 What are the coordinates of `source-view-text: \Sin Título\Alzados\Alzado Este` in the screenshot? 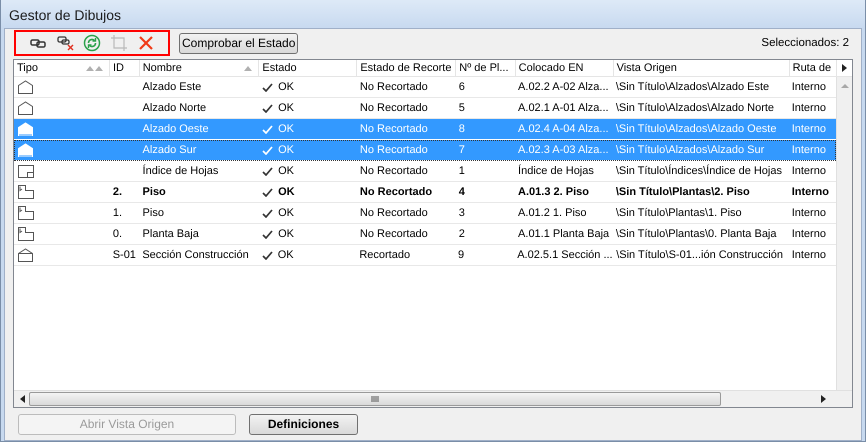 It's located at (693, 87).